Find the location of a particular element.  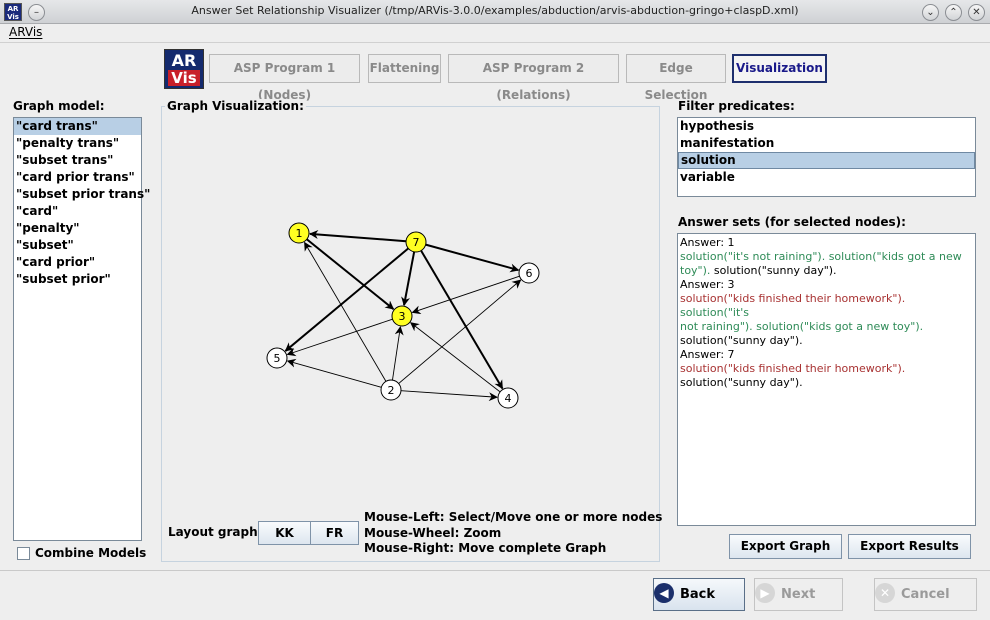

graph-node-6: 6 is located at coordinates (529, 273).